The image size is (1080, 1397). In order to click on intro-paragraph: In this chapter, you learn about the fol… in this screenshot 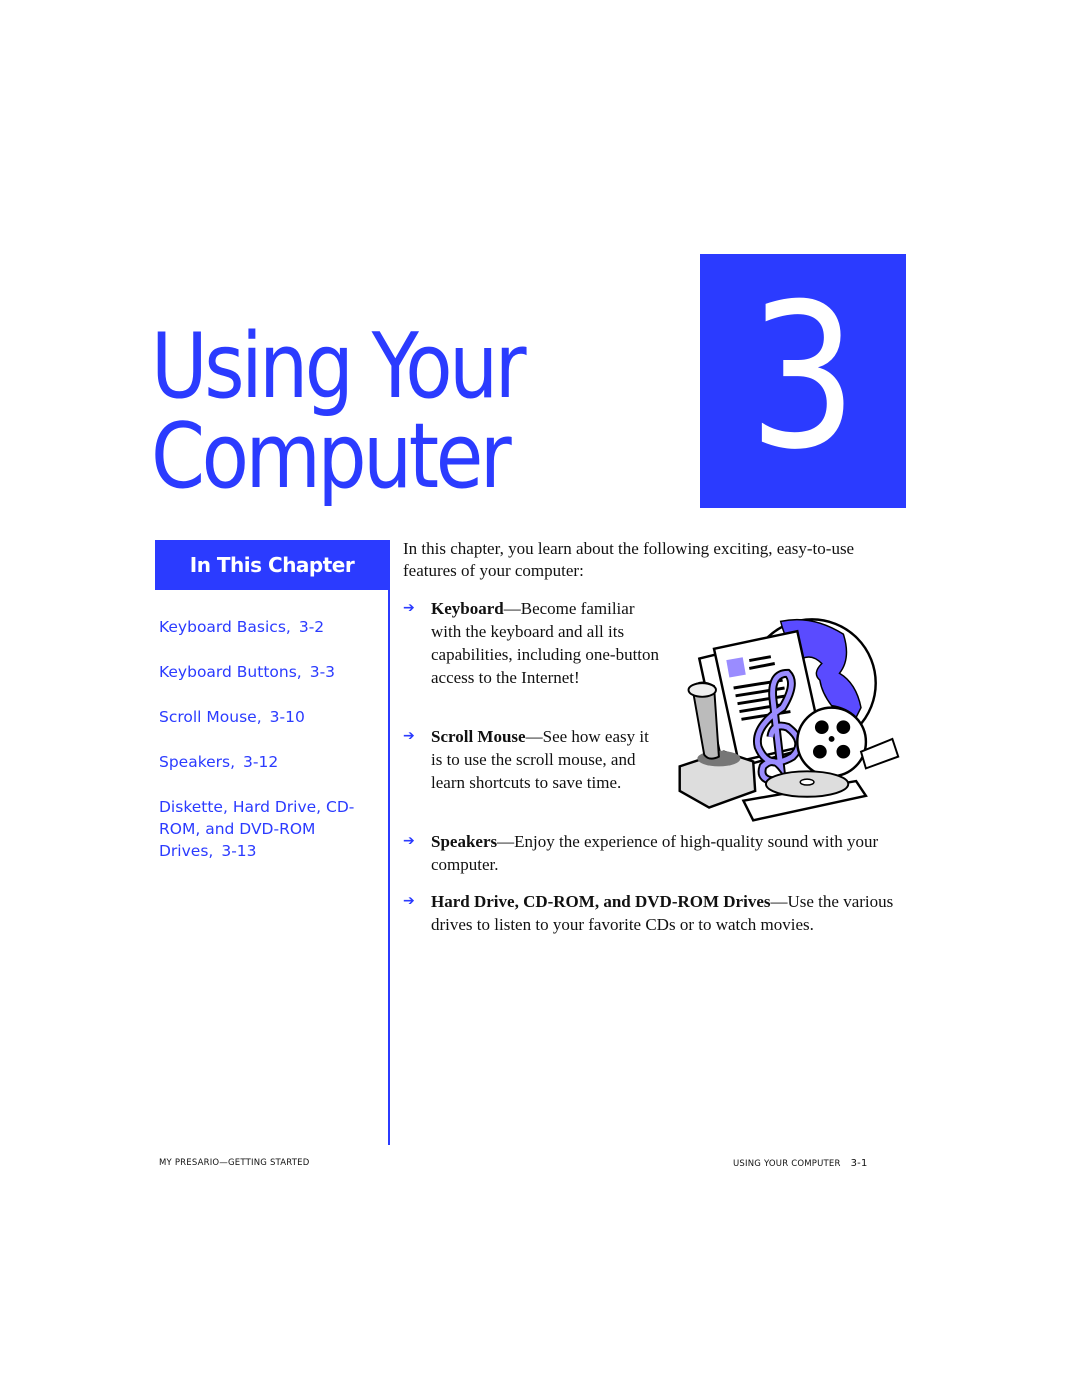, I will do `click(629, 559)`.